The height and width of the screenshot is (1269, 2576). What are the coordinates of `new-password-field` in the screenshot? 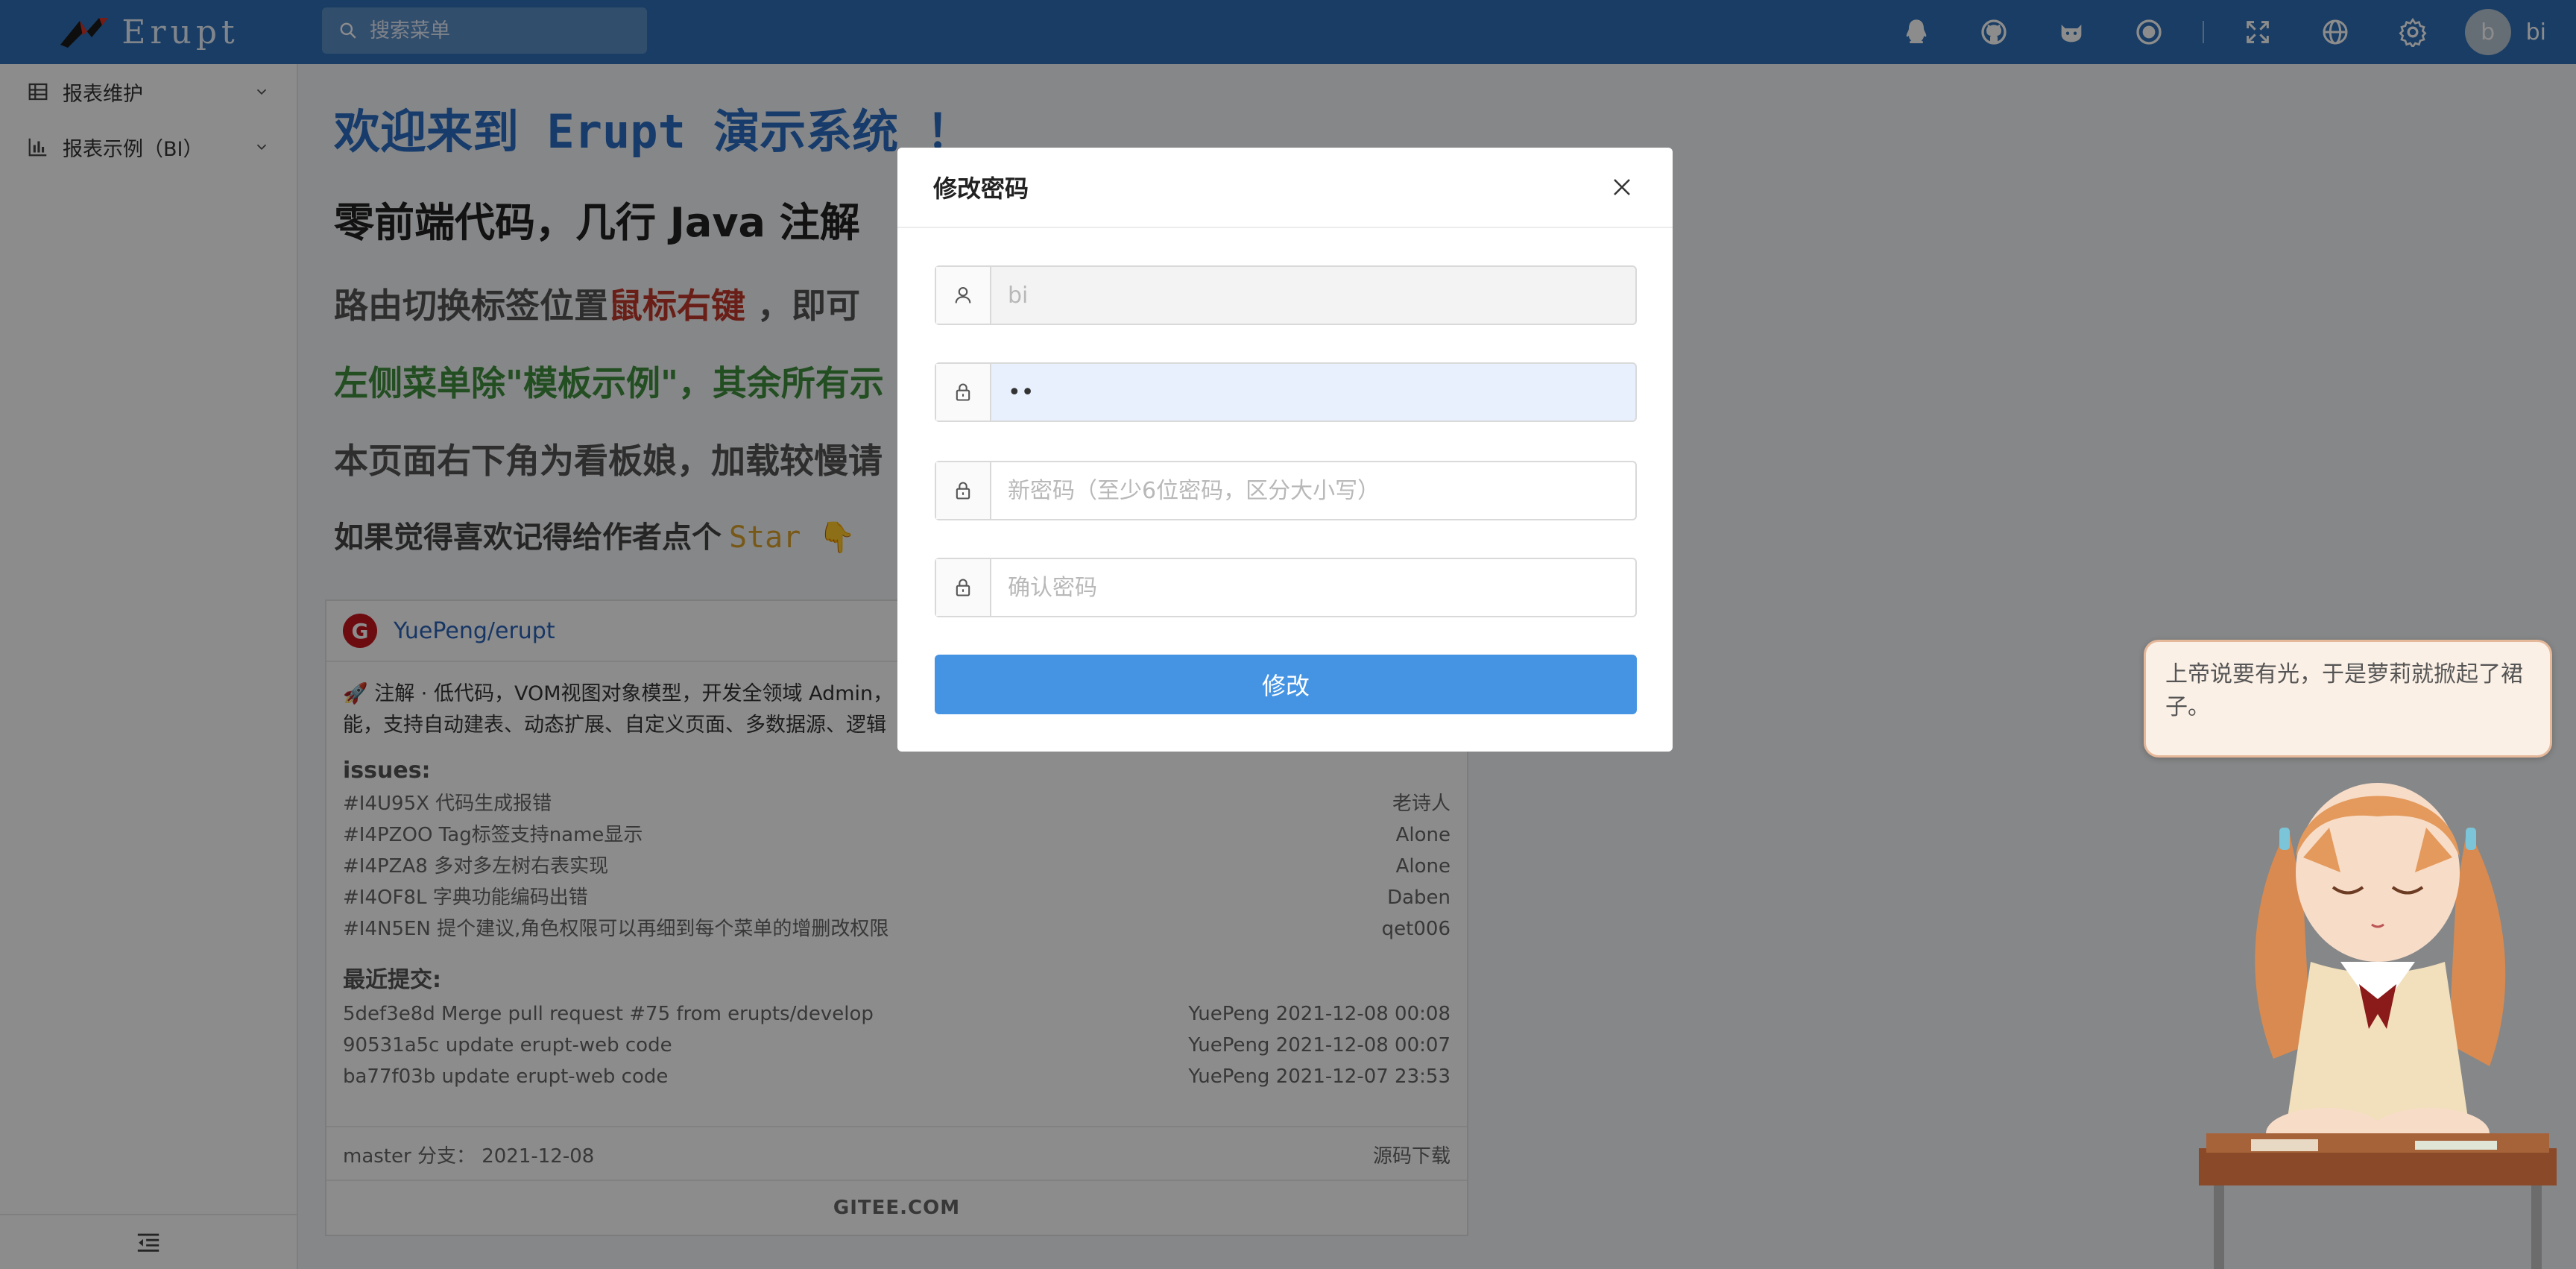 It's located at (1286, 490).